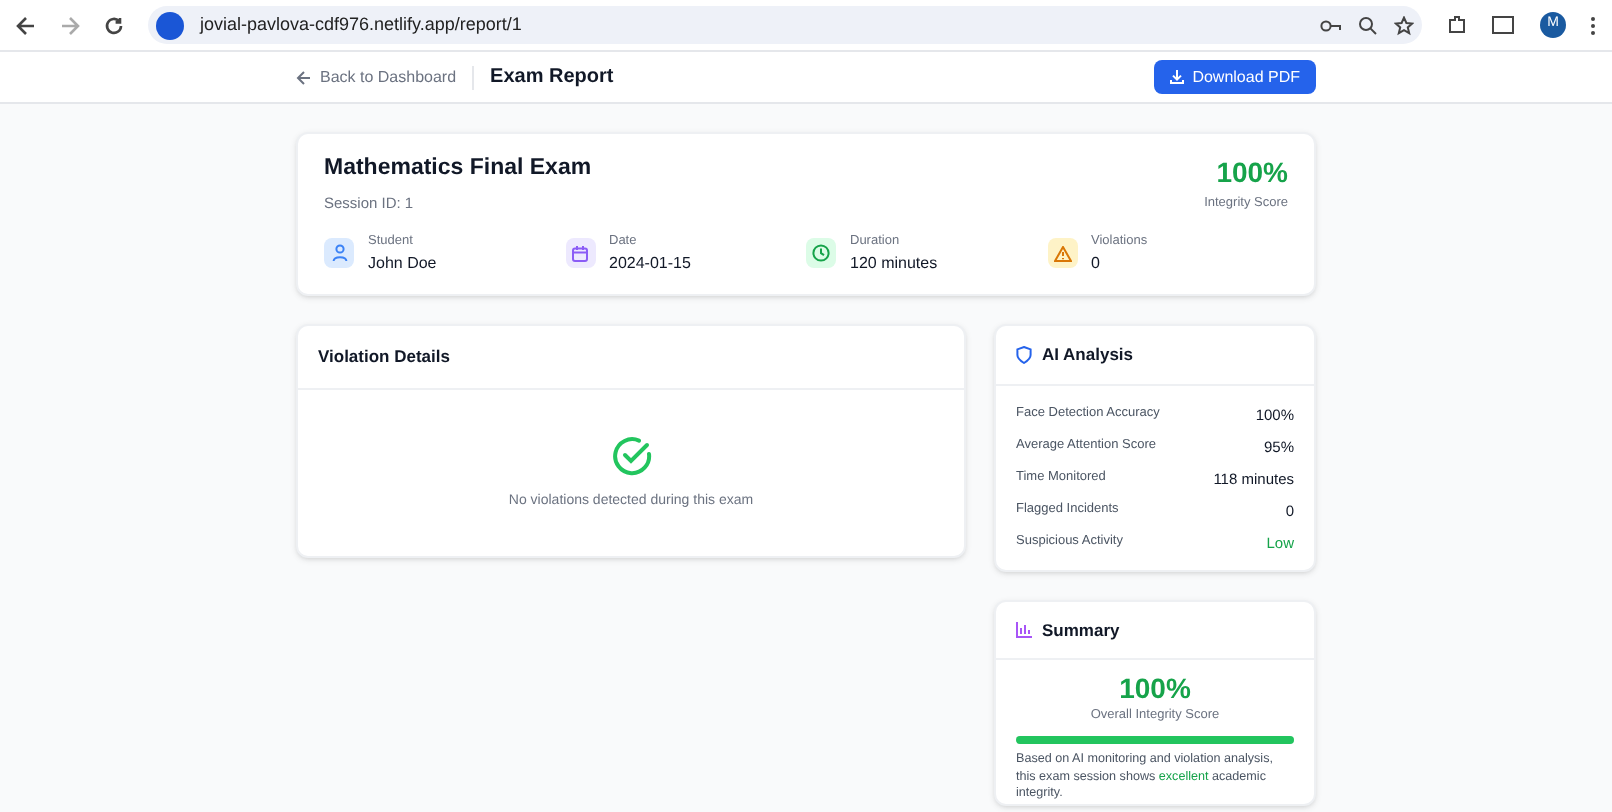  Describe the element at coordinates (1593, 25) in the screenshot. I see `menu-icon` at that location.